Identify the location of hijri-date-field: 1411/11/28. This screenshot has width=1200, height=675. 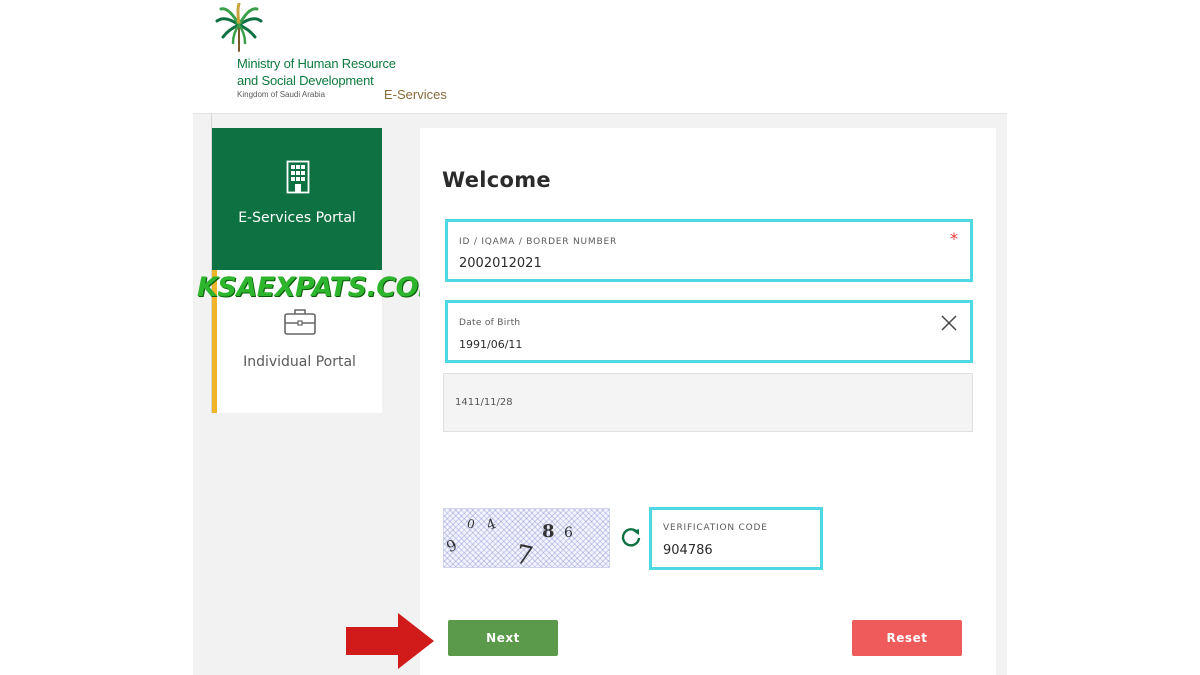
(708, 402).